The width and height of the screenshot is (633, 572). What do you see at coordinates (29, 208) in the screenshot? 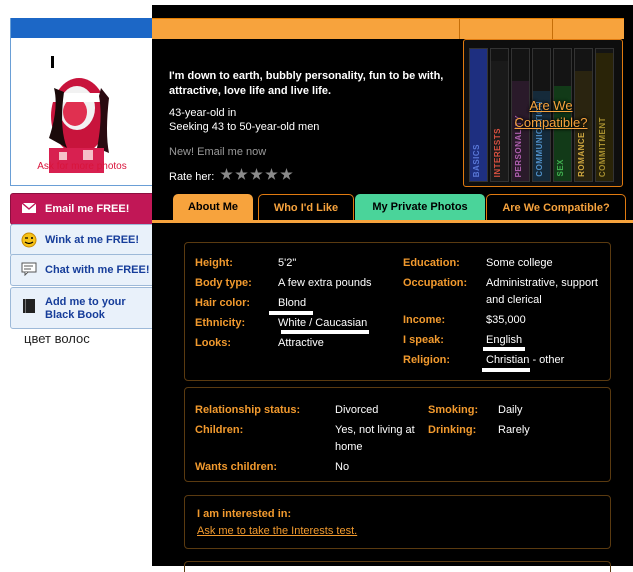
I see `envelope-icon` at bounding box center [29, 208].